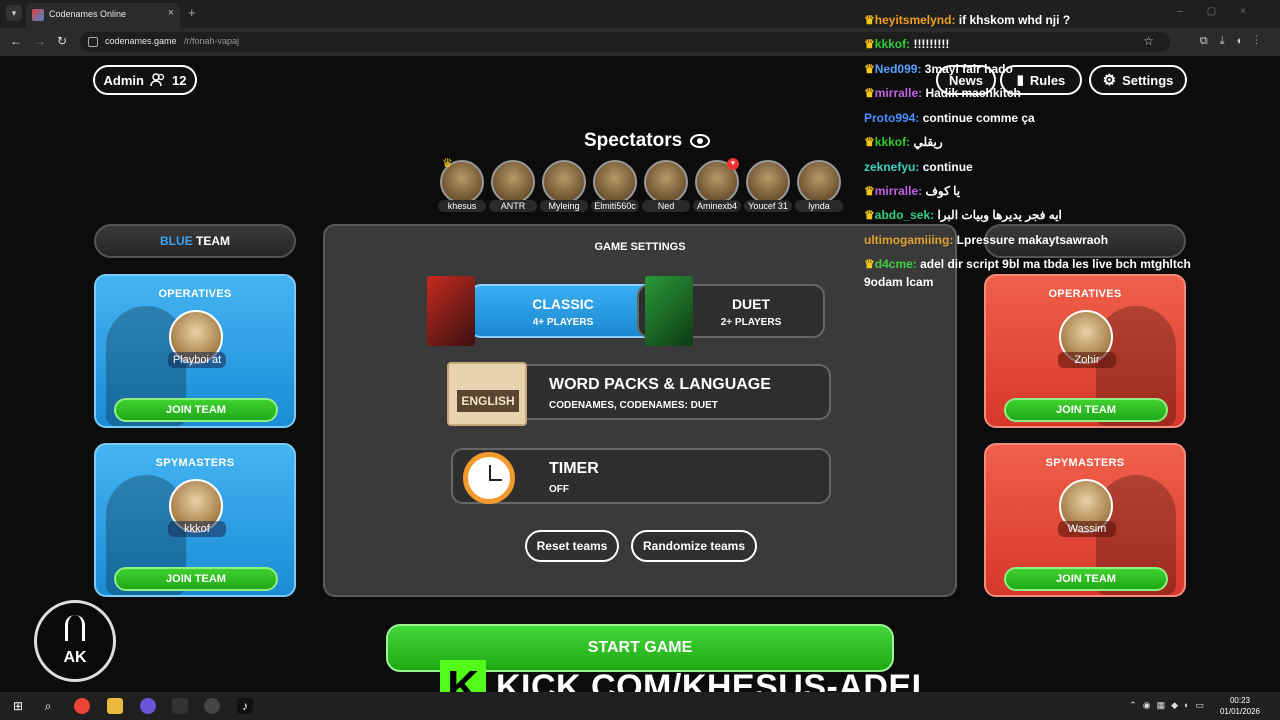 This screenshot has width=1280, height=720. I want to click on chat-text: يا كوف, so click(941, 191).